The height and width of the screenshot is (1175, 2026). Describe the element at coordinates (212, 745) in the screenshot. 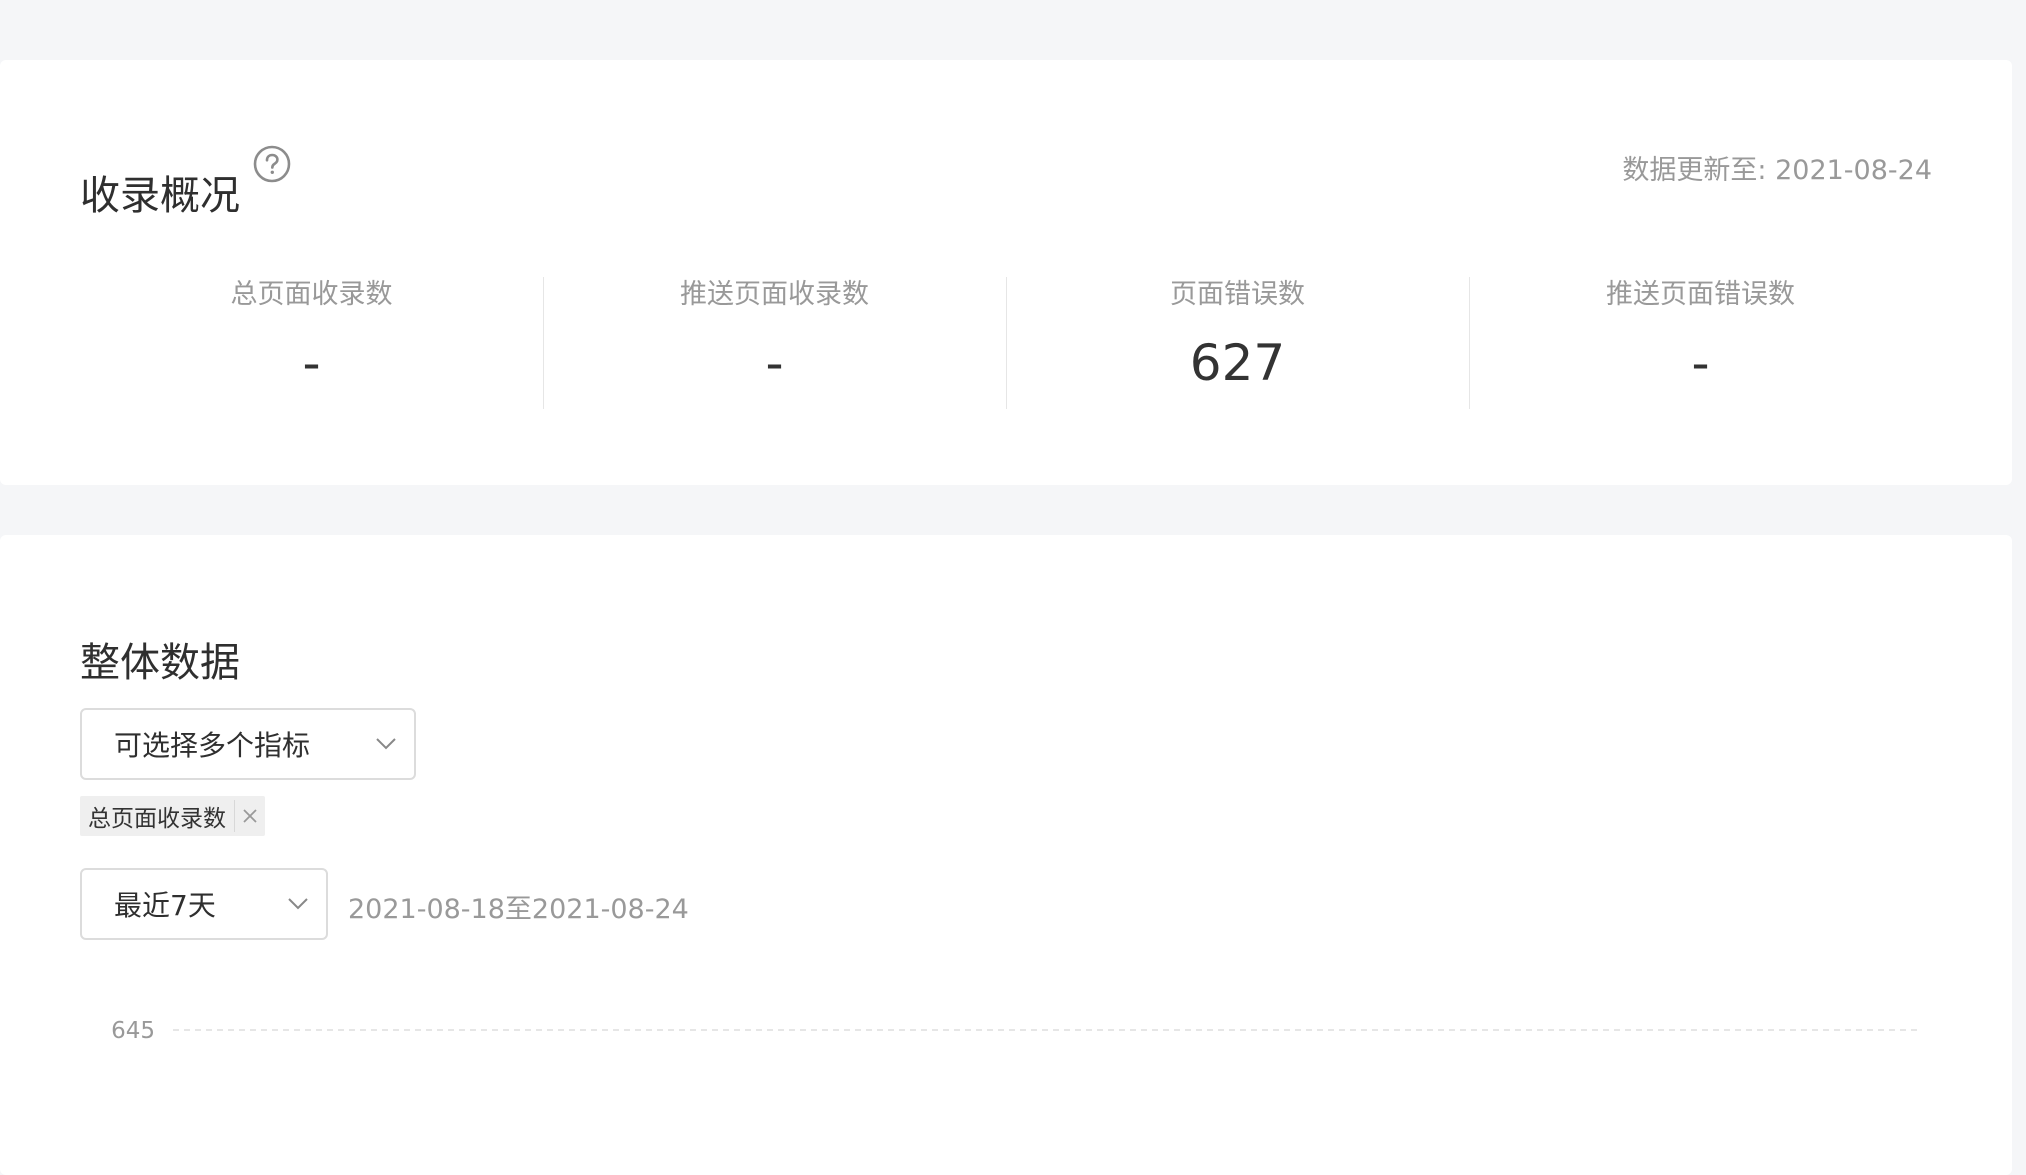

I see `metrics-select-placeholder: 可选择多个指标` at that location.